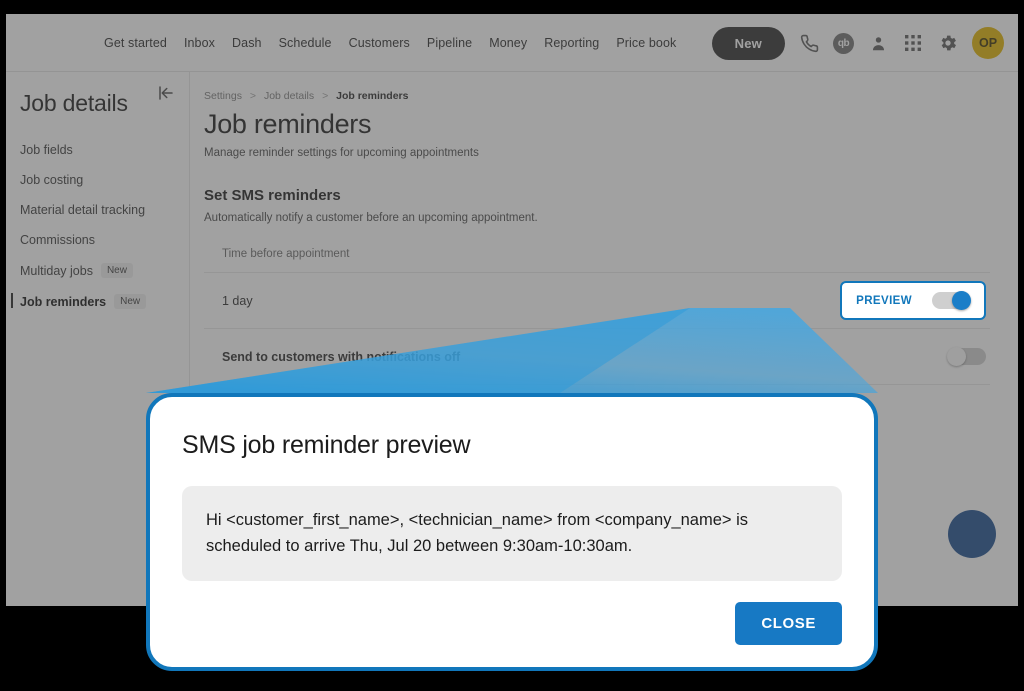 This screenshot has width=1024, height=691. I want to click on page-title: Job reminders, so click(288, 124).